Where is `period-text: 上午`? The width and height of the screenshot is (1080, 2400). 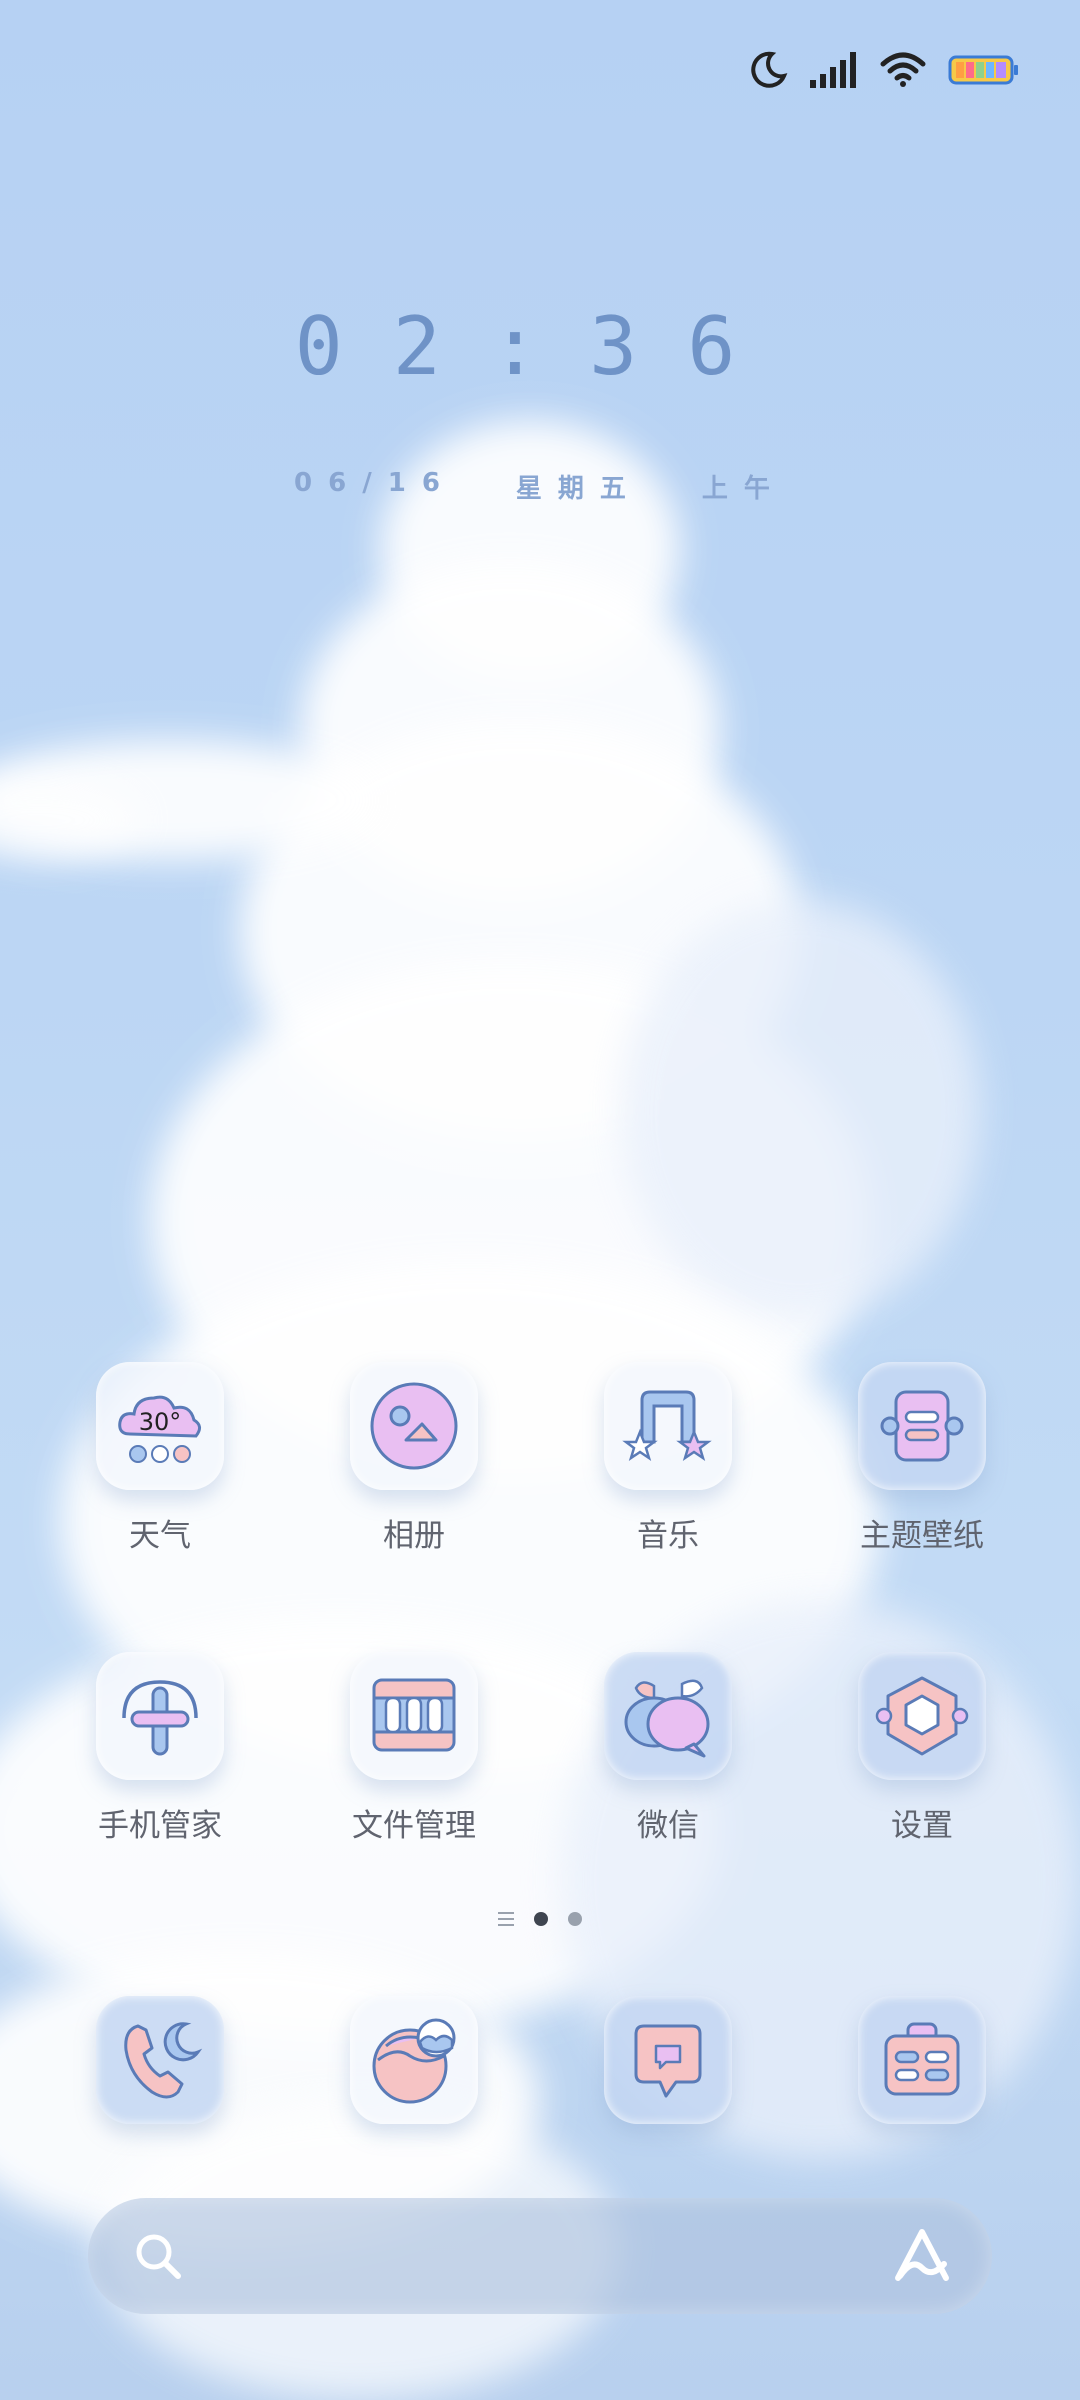 period-text: 上午 is located at coordinates (743, 489).